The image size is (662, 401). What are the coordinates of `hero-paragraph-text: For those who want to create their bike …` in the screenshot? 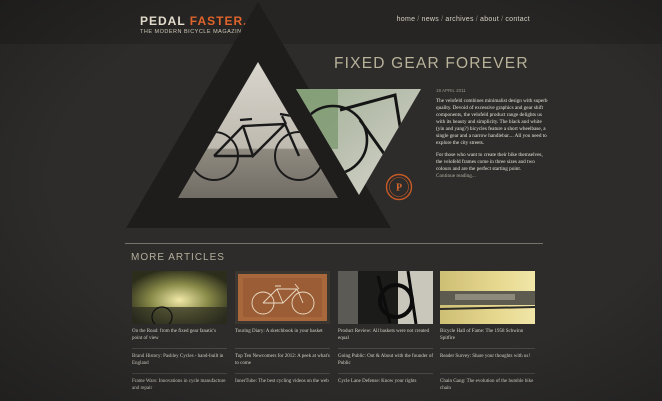 It's located at (489, 162).